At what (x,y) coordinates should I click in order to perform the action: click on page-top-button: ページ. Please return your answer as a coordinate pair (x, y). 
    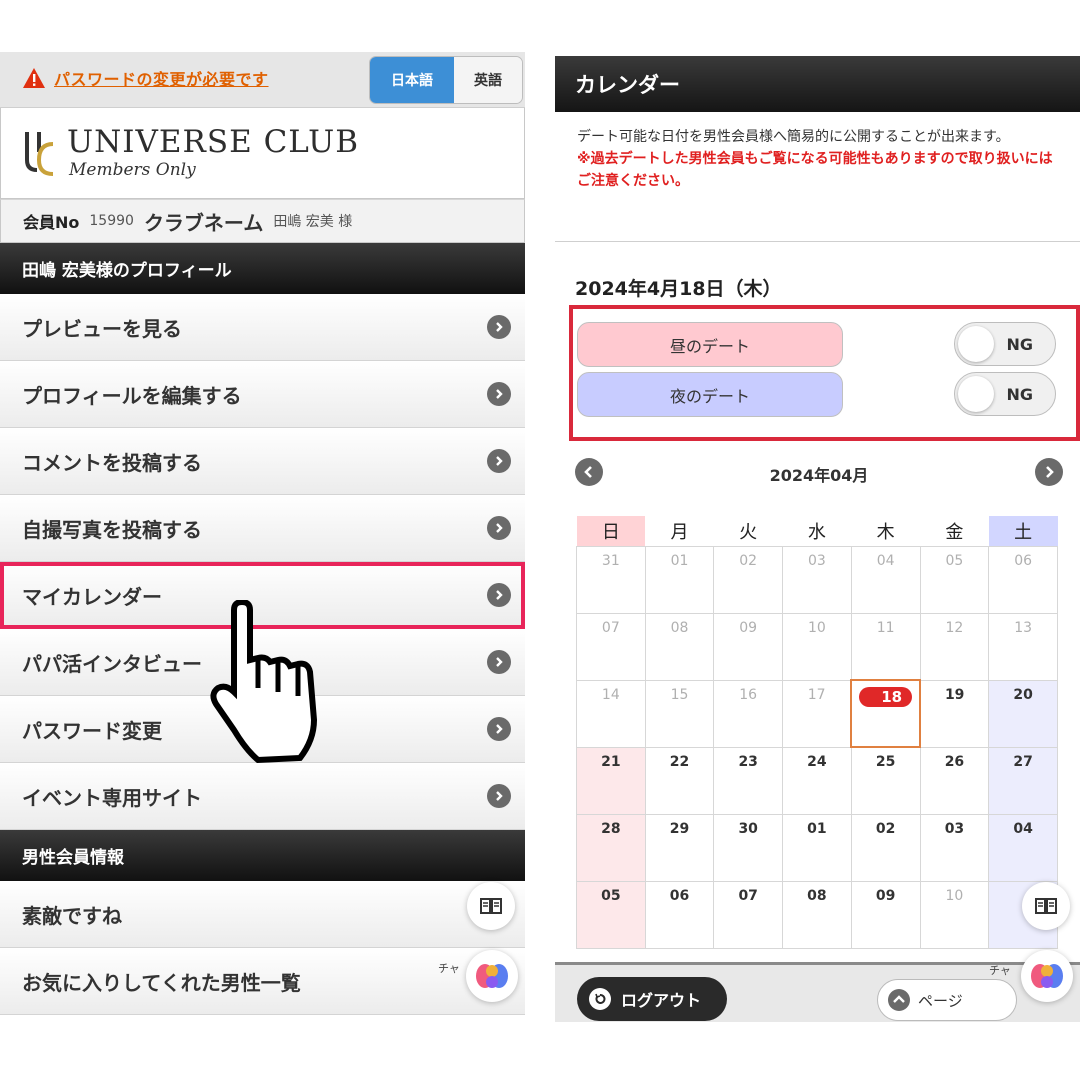
    Looking at the image, I should click on (947, 1000).